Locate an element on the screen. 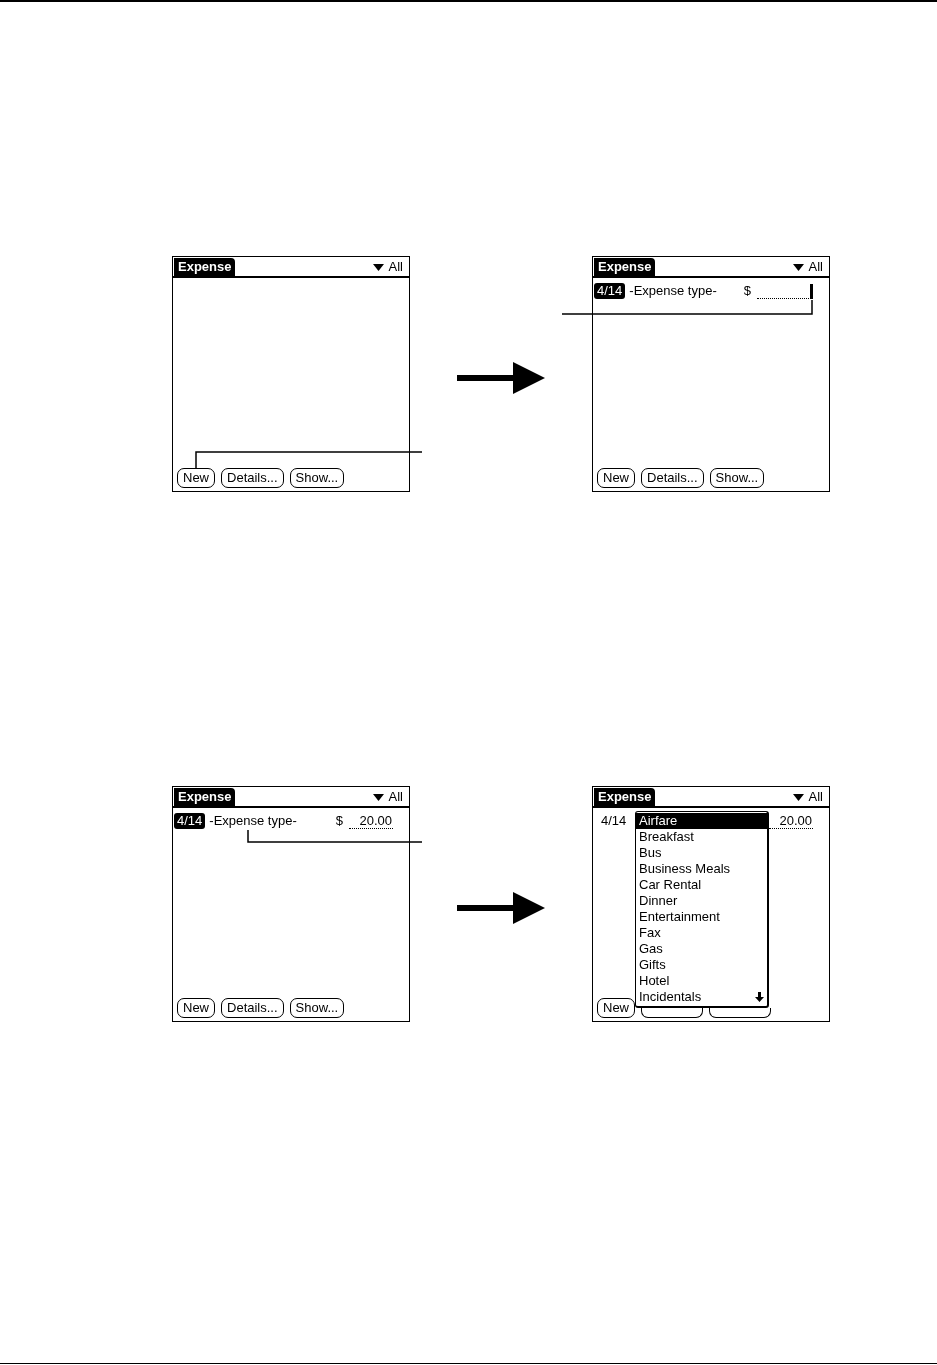 Image resolution: width=937 pixels, height=1365 pixels. expense-type-option: Airfare is located at coordinates (701, 821).